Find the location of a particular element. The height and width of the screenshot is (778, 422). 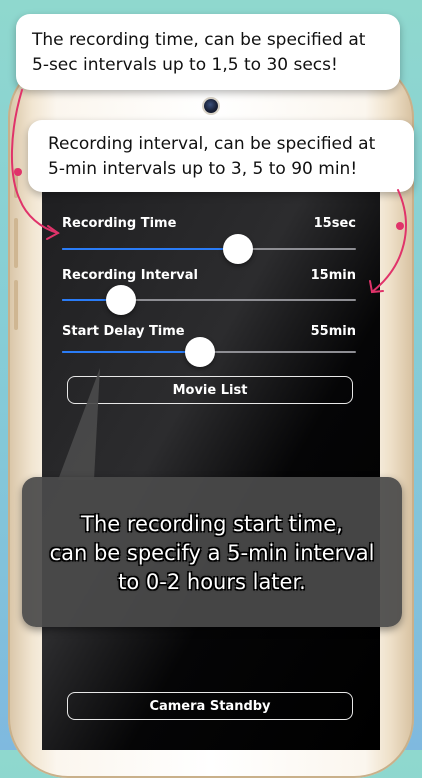

recording-interval-arrow is located at coordinates (389, 241).